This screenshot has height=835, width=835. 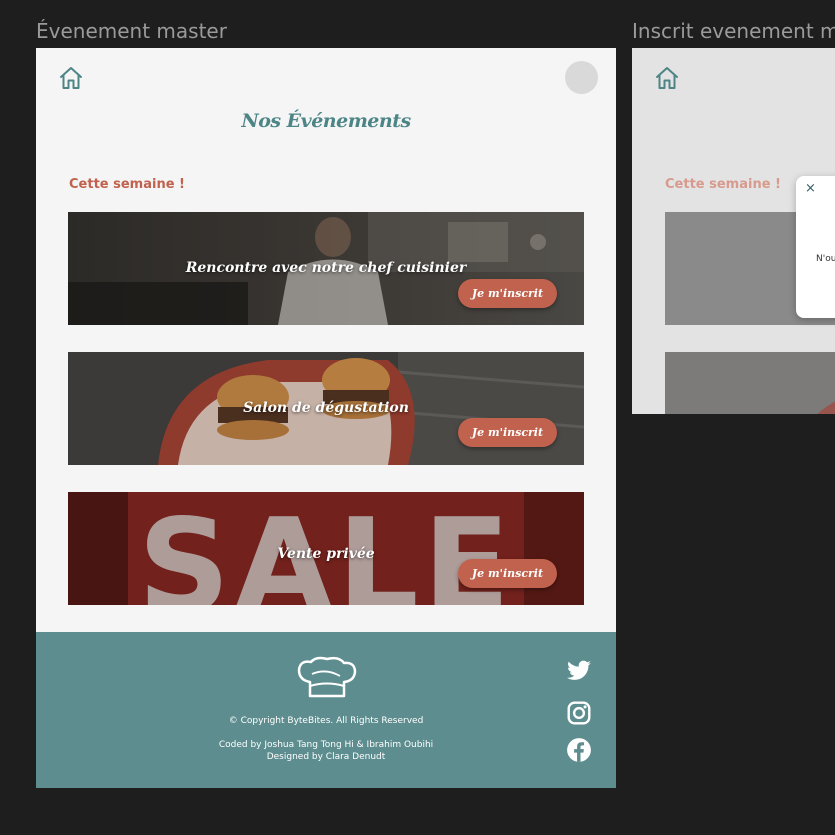 I want to click on instagram-icon, so click(x=579, y=713).